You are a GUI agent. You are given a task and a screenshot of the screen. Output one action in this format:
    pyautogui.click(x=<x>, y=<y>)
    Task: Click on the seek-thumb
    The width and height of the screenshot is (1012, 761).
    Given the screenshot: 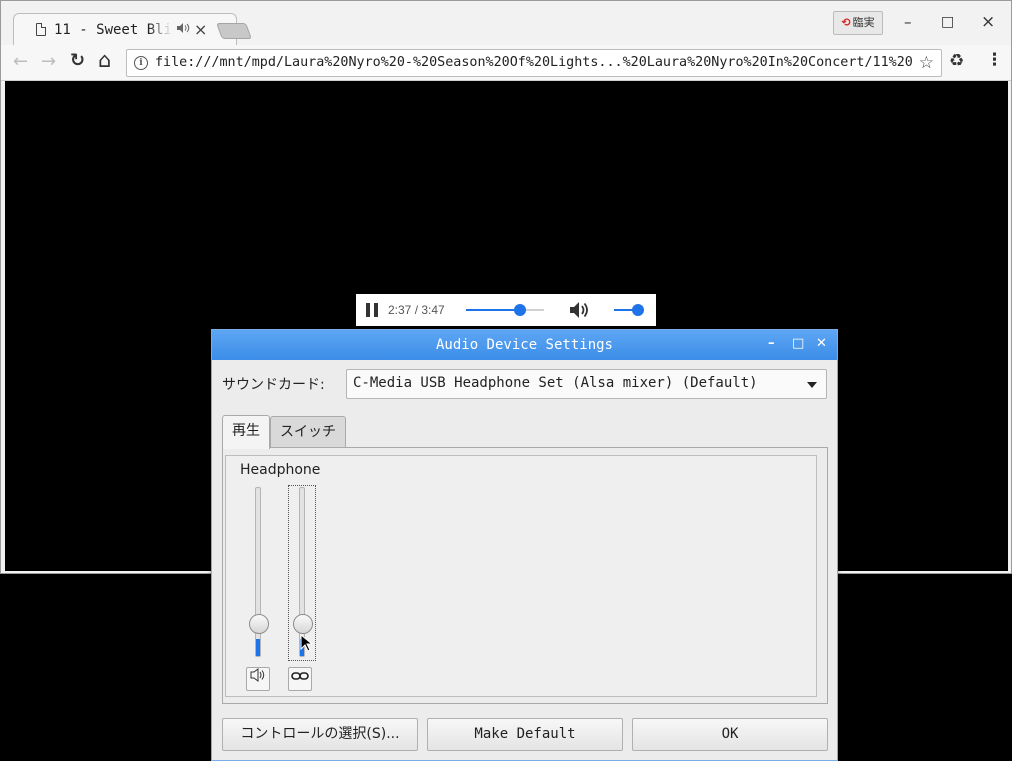 What is the action you would take?
    pyautogui.click(x=519, y=310)
    